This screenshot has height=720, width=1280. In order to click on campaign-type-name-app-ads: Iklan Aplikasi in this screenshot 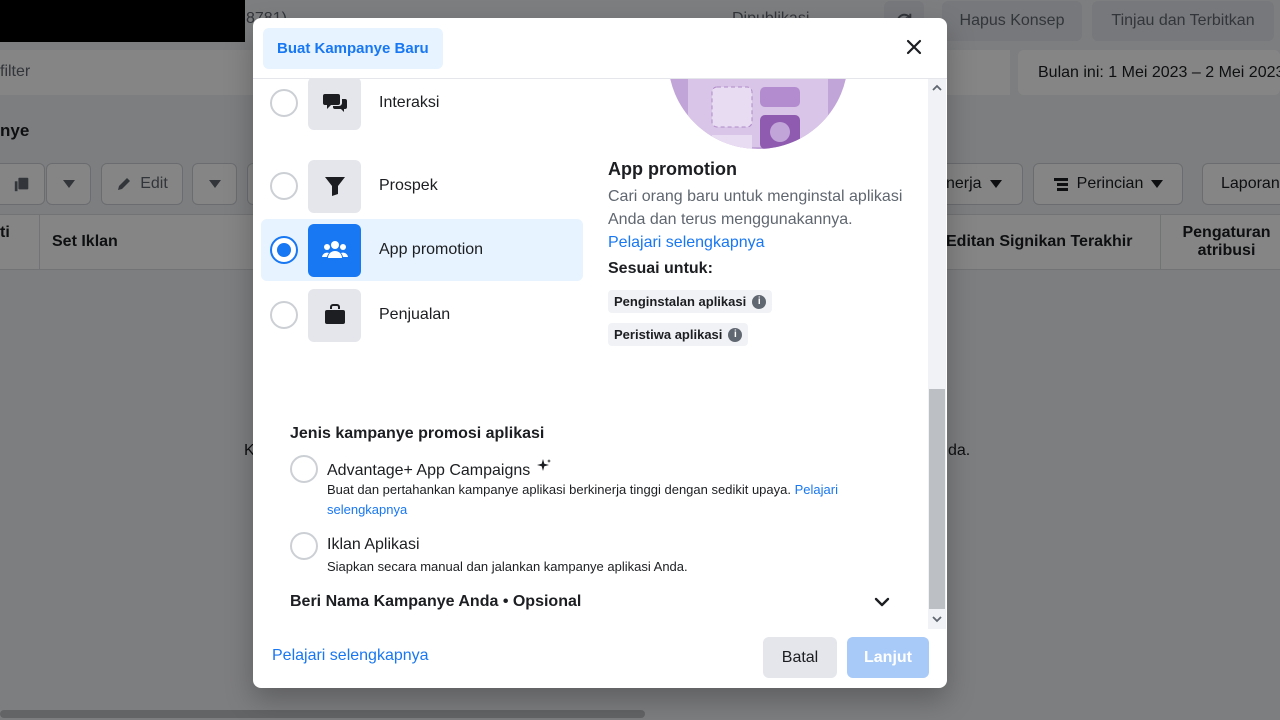, I will do `click(373, 545)`.